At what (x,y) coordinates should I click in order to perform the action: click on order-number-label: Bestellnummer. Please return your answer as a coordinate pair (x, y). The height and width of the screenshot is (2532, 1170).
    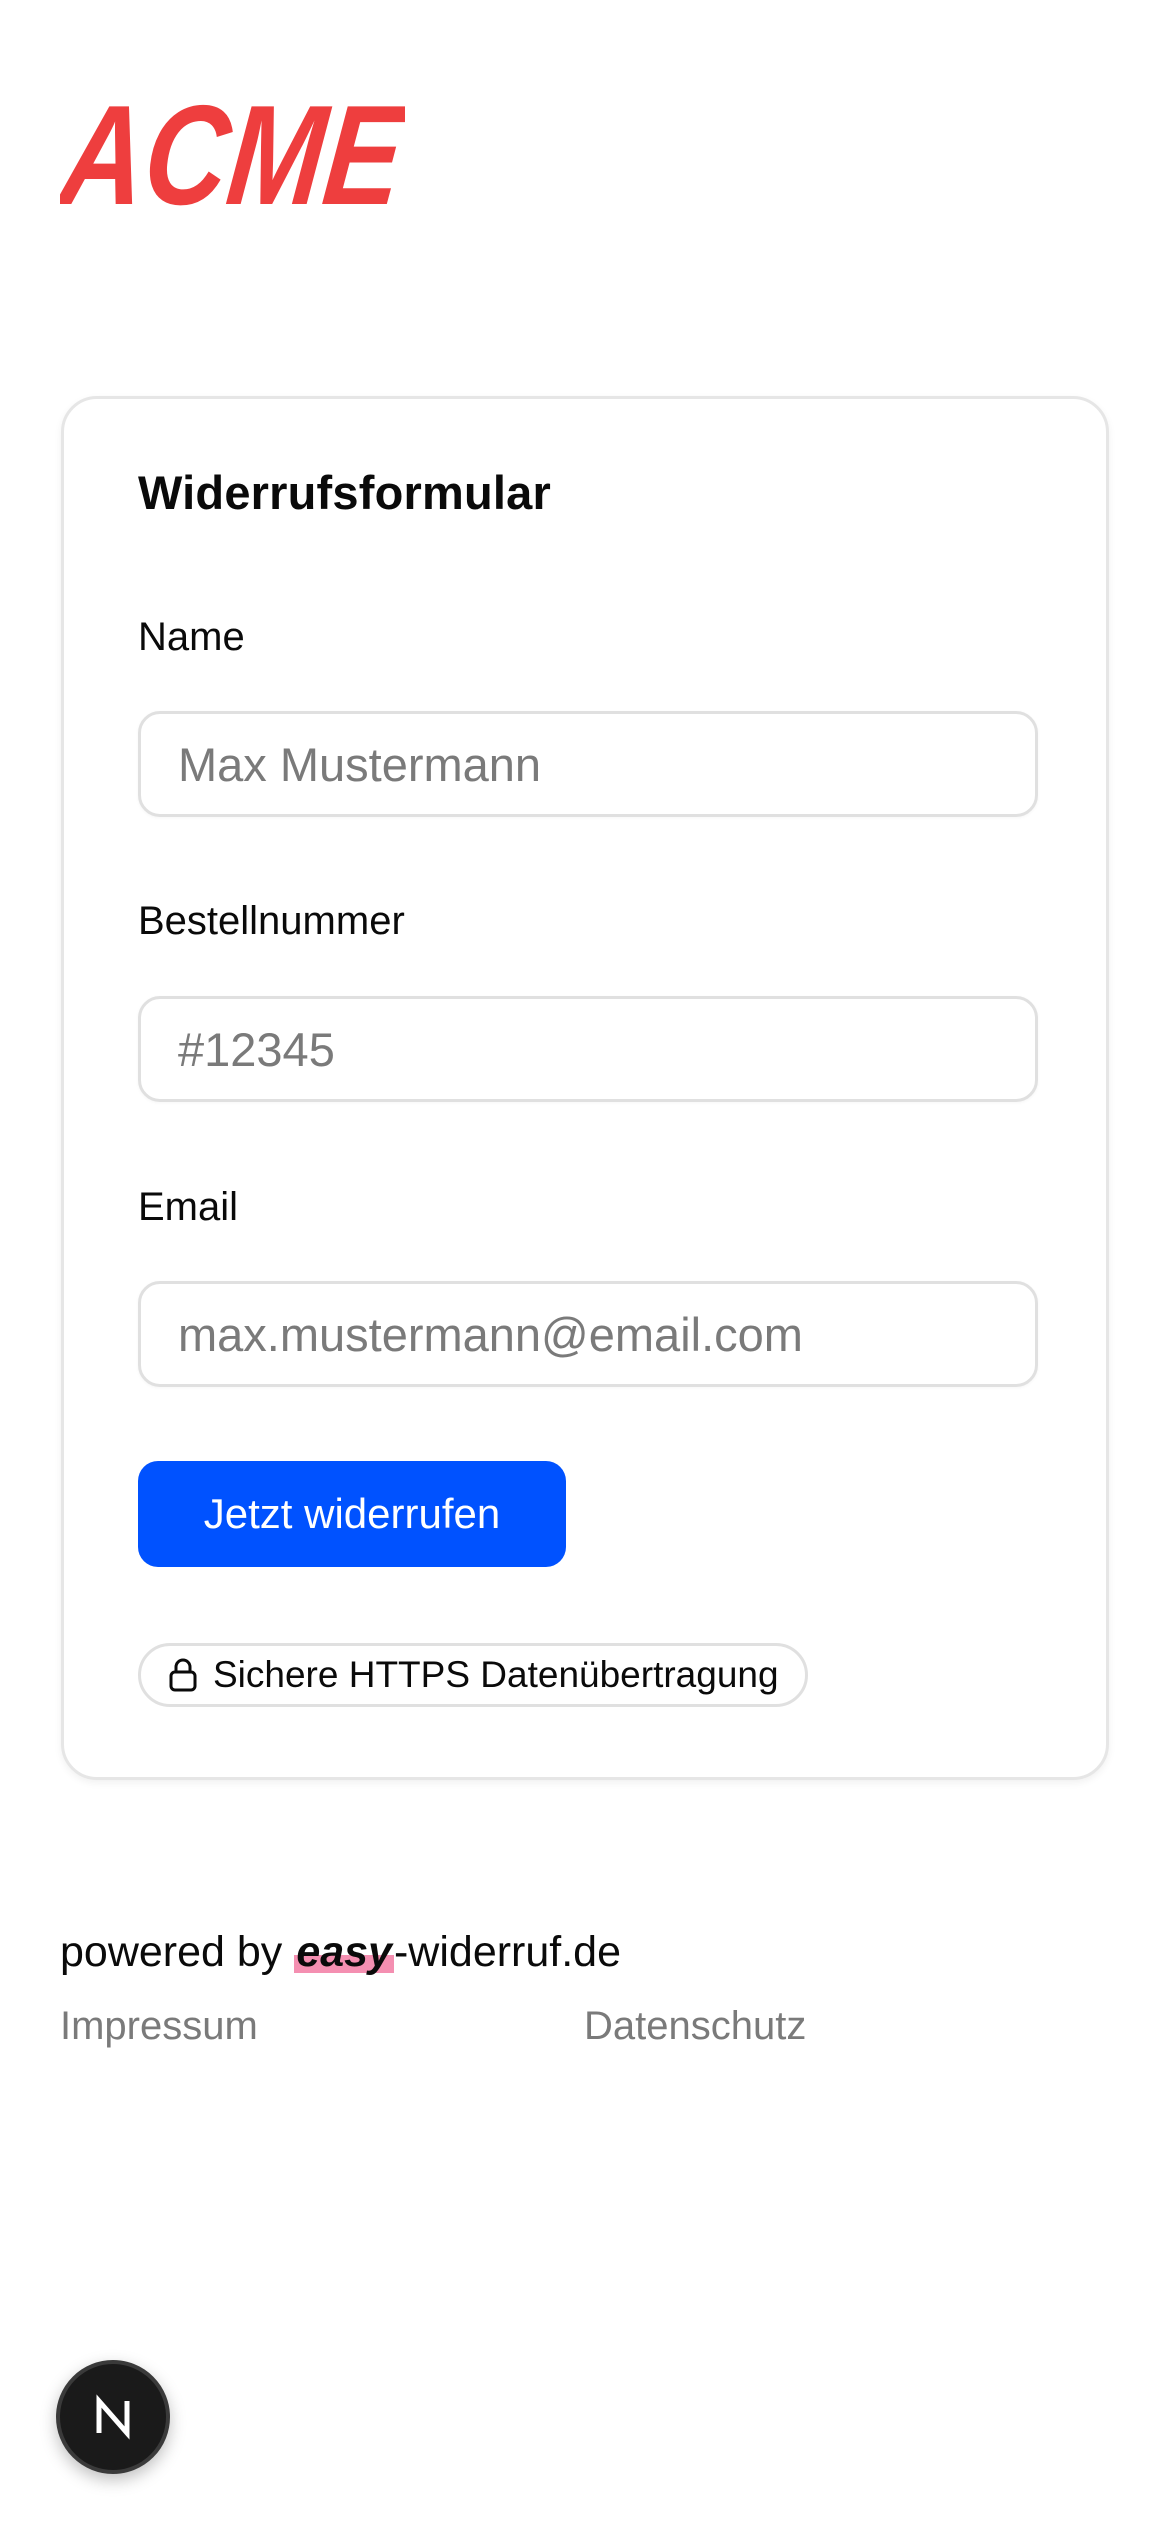
    Looking at the image, I should click on (271, 921).